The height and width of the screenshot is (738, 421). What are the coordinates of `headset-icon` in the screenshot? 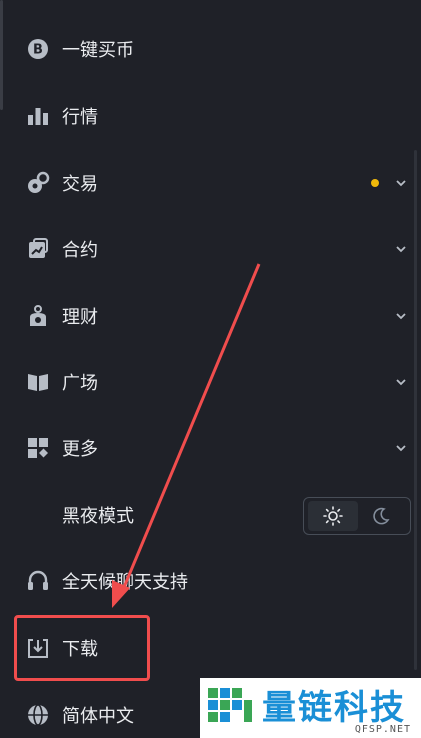 It's located at (38, 580).